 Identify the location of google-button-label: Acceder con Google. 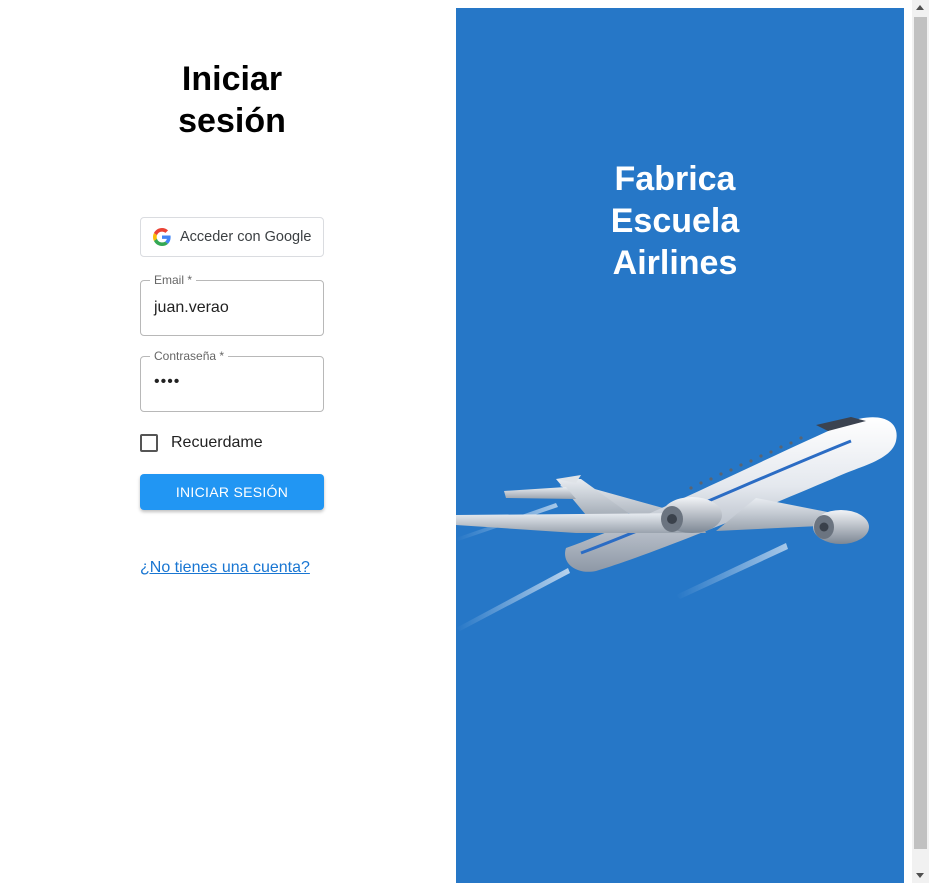
(246, 237).